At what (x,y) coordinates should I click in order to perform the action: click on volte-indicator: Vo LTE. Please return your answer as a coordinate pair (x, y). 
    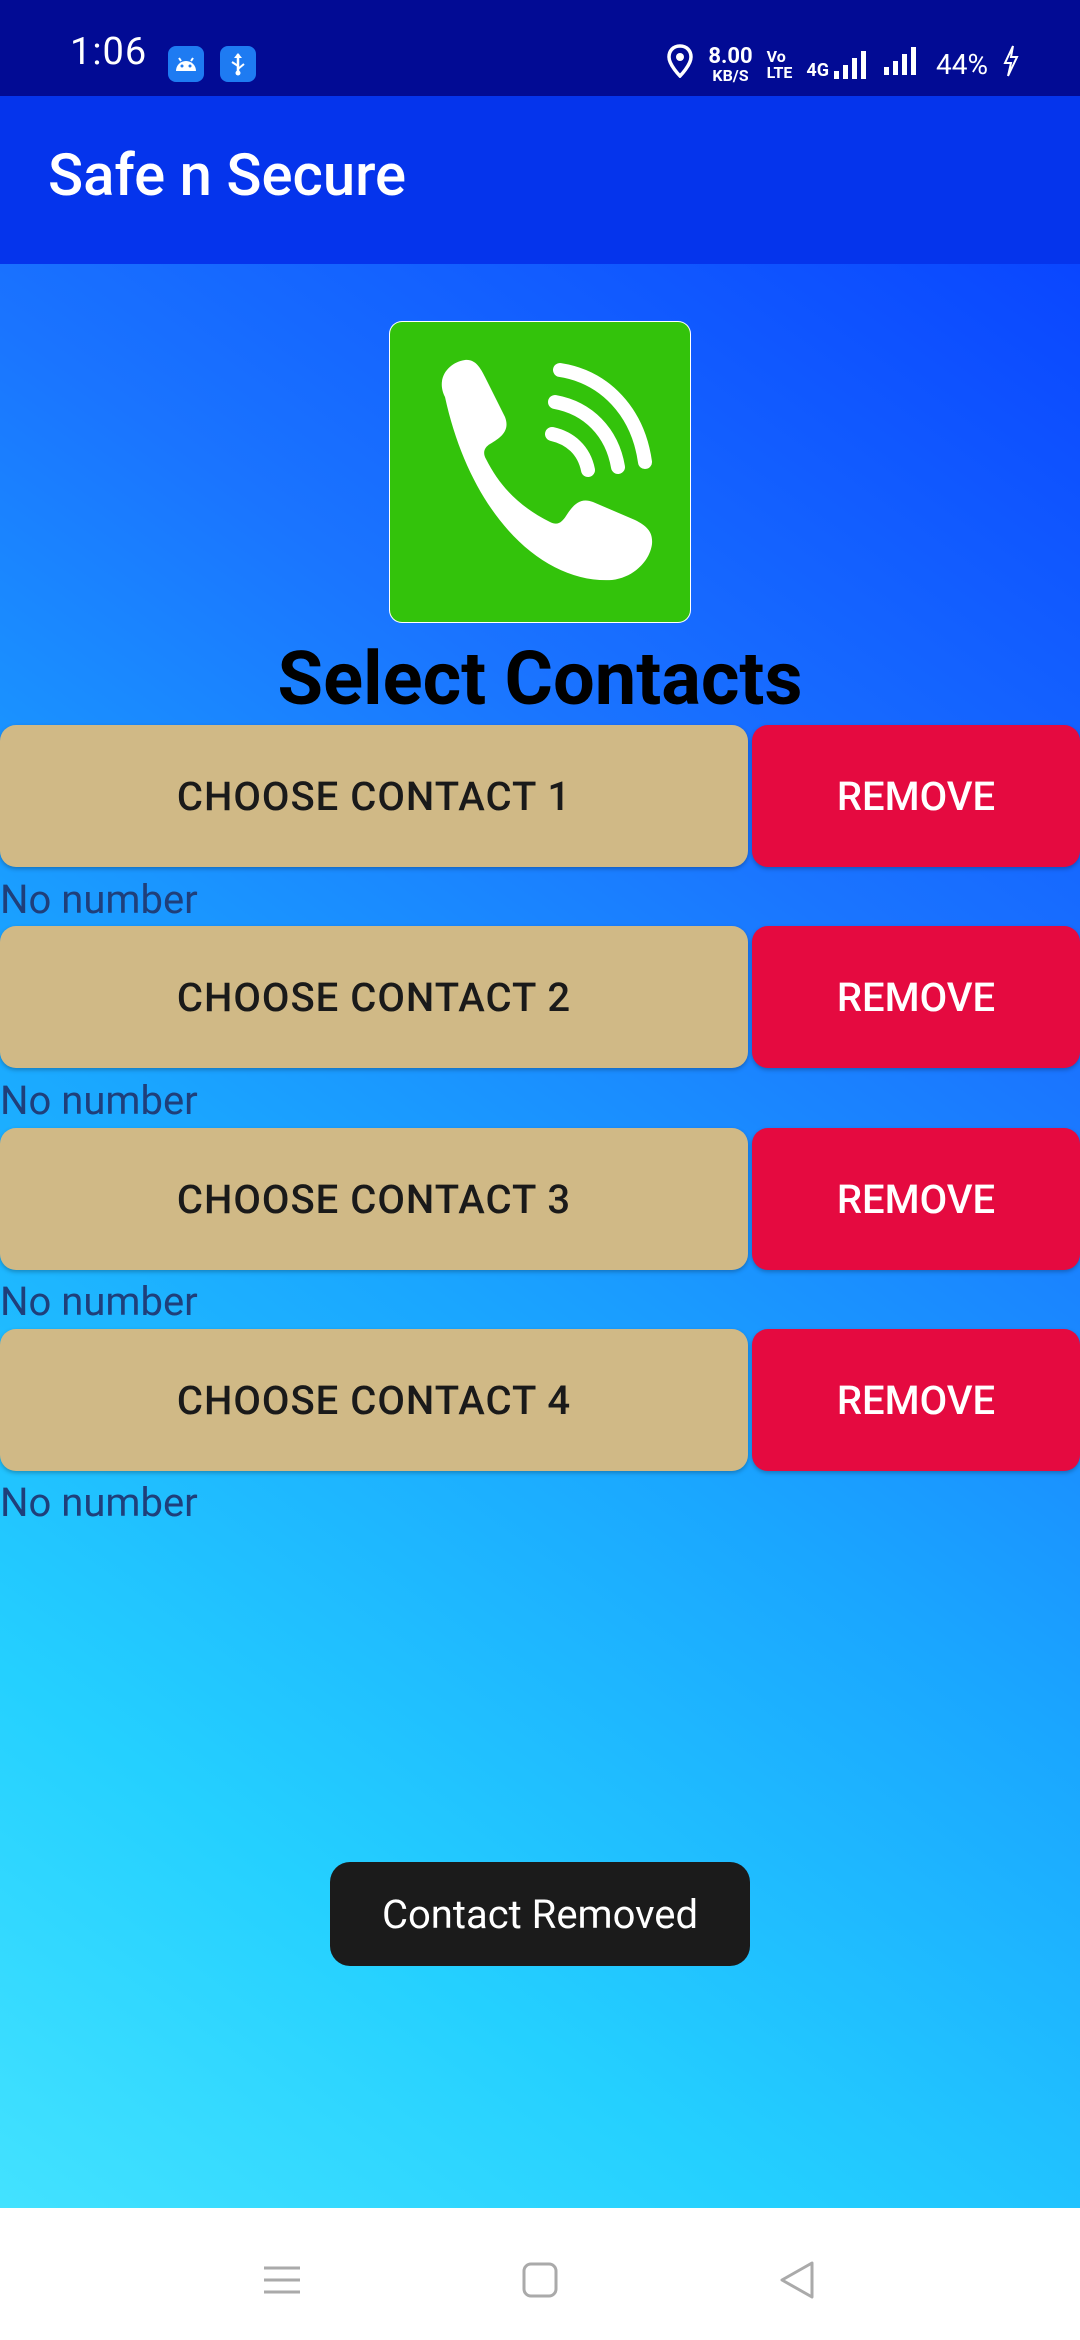
    Looking at the image, I should click on (779, 65).